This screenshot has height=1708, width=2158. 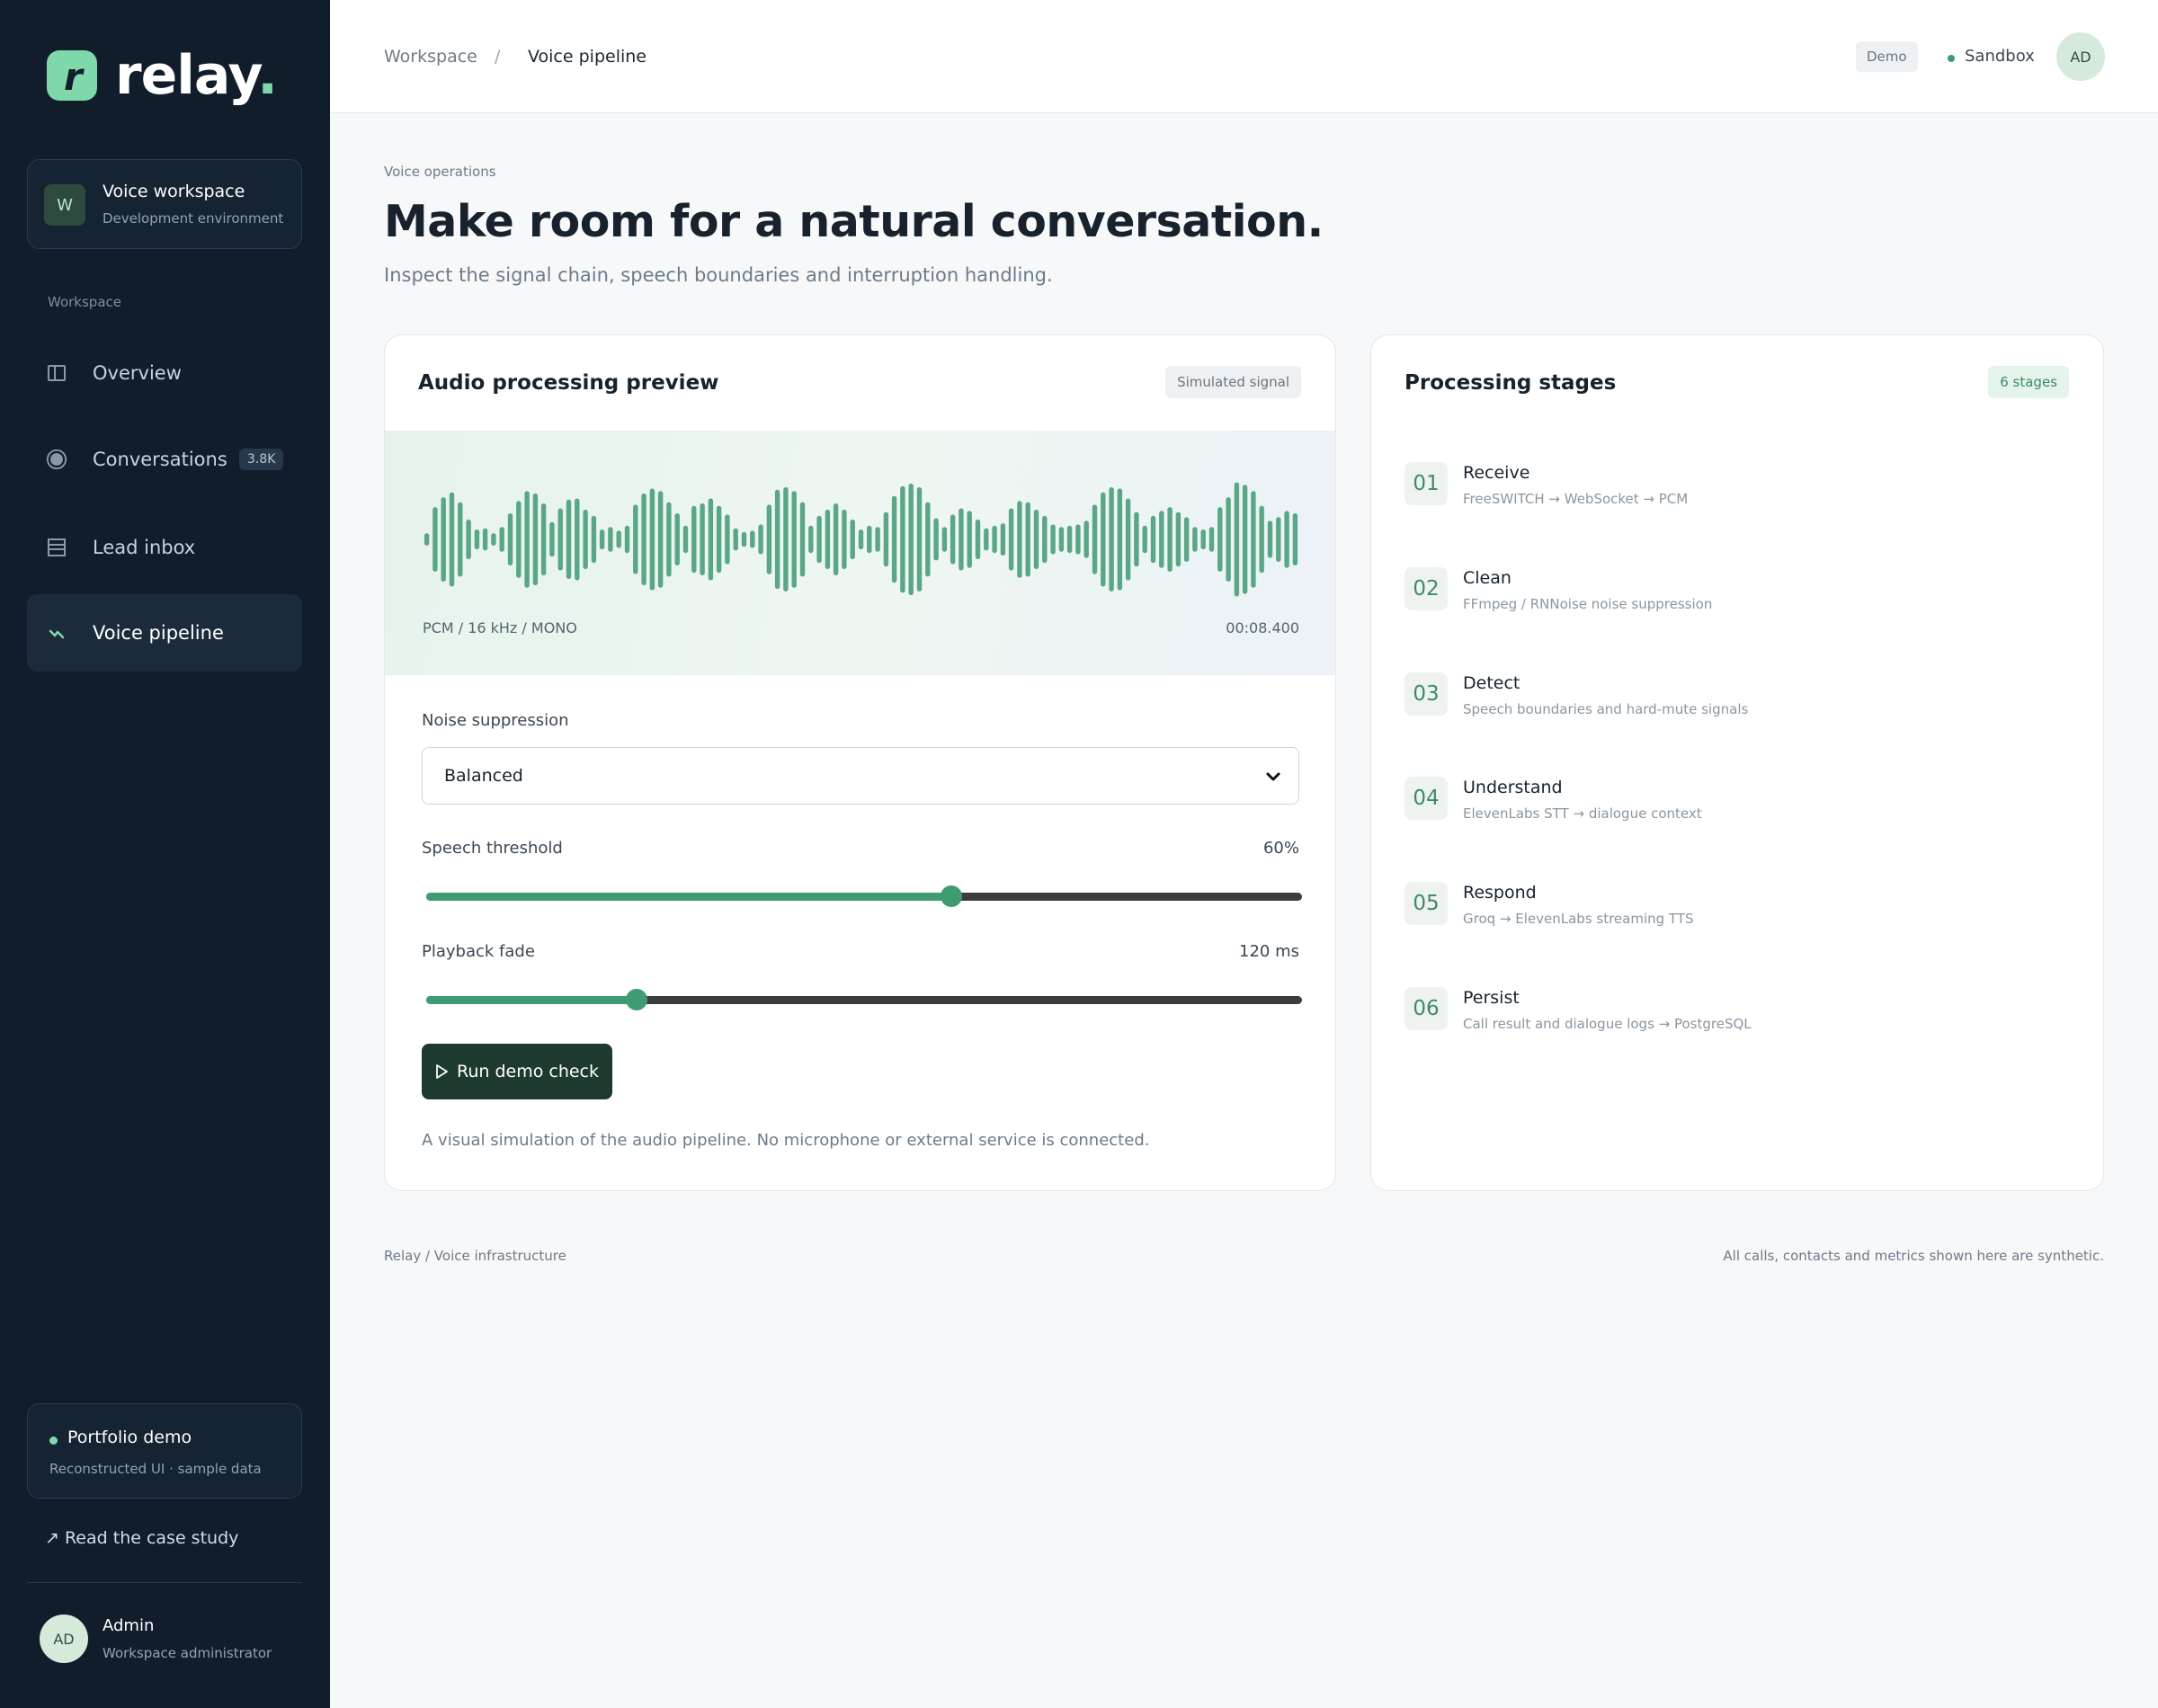 What do you see at coordinates (1491, 998) in the screenshot?
I see `stage-name: Persist` at bounding box center [1491, 998].